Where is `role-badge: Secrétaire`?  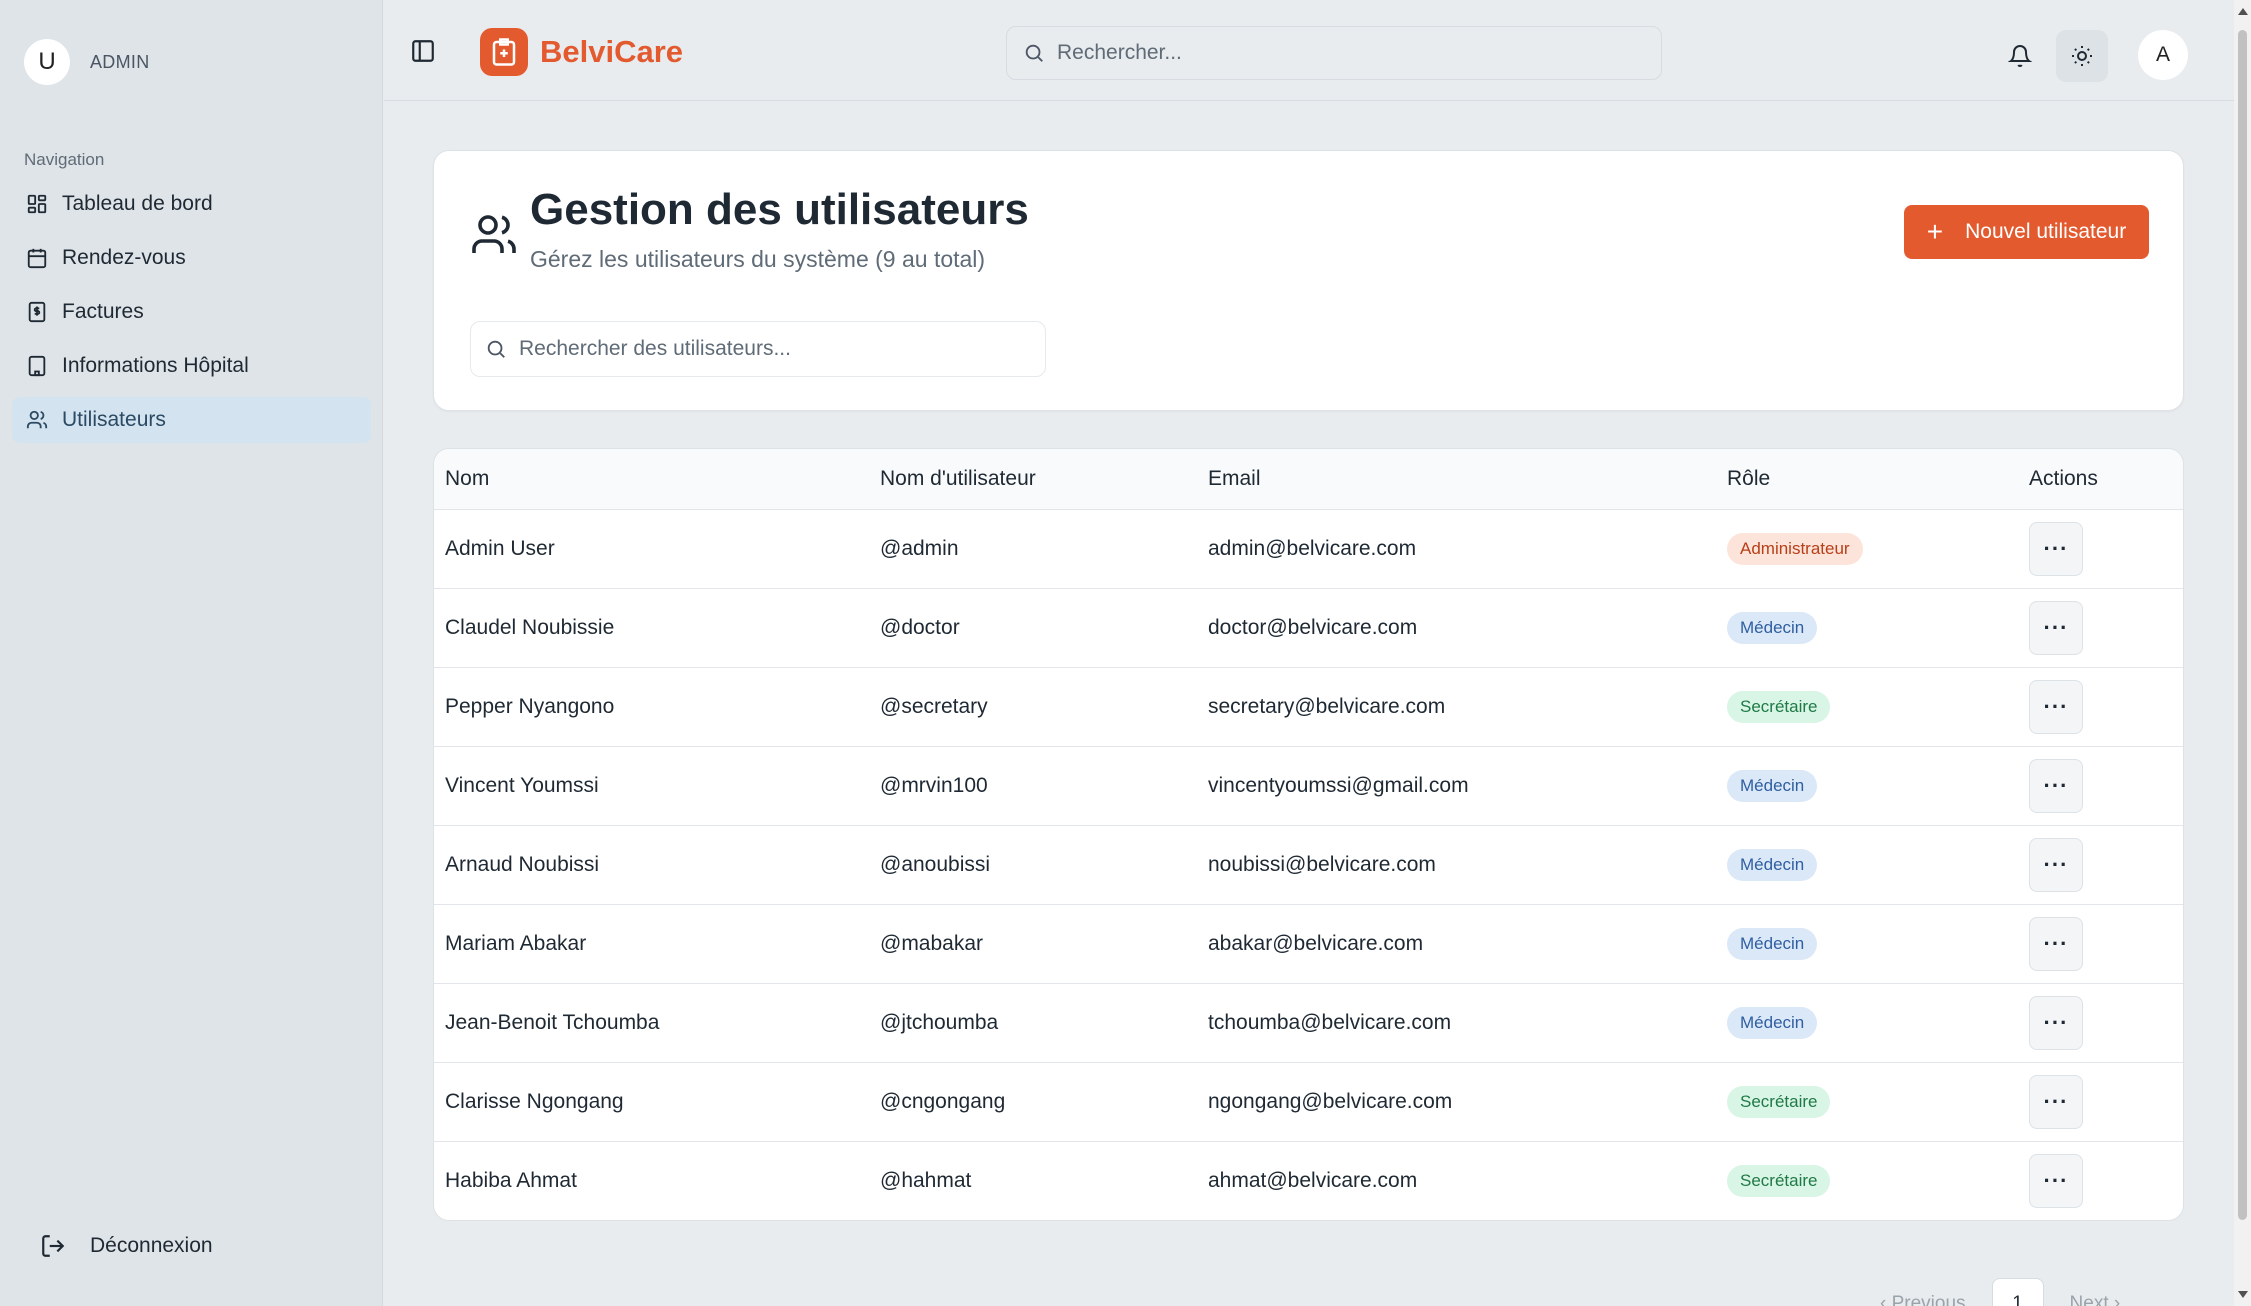
role-badge: Secrétaire is located at coordinates (1779, 1180).